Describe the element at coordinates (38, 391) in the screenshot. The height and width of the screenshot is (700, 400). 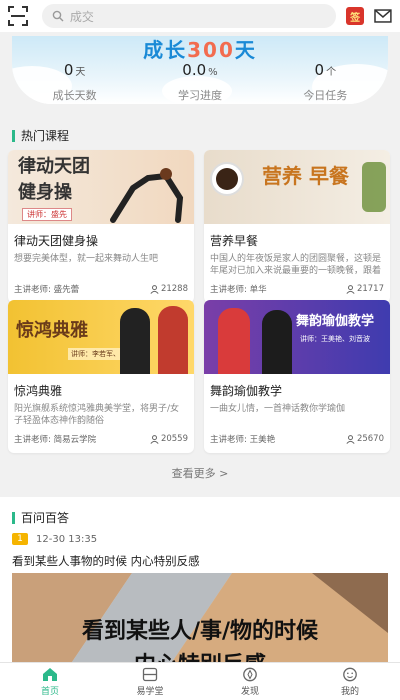
I see `course-title: 惊鸿典雅` at that location.